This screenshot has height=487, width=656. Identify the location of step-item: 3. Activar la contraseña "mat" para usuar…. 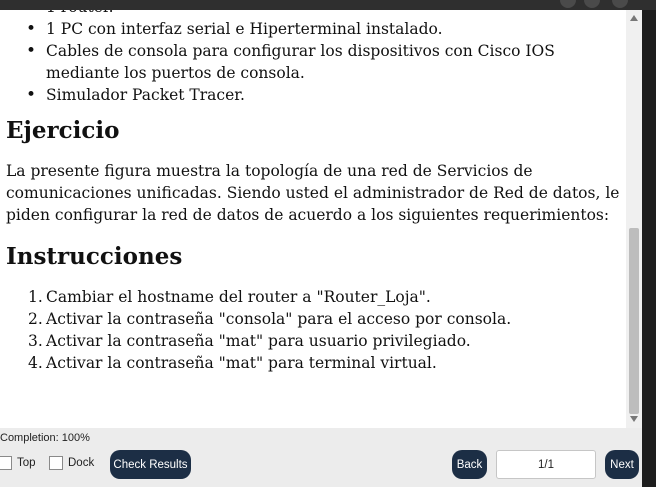
(313, 341).